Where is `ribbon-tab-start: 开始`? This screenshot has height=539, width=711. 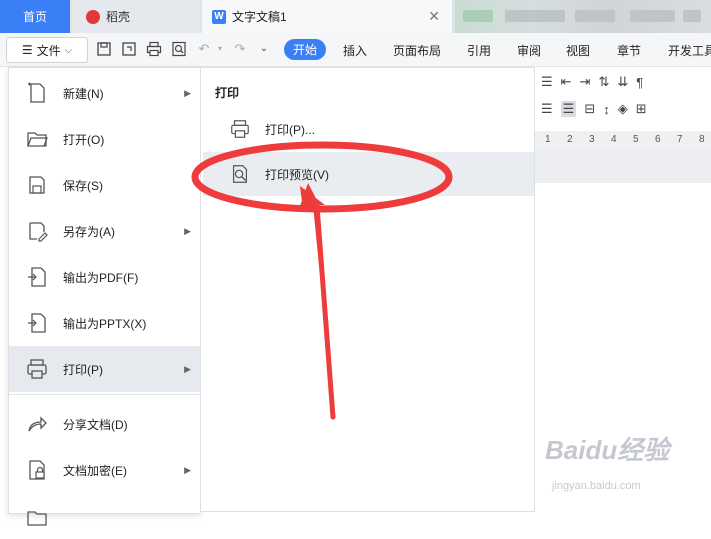 ribbon-tab-start: 开始 is located at coordinates (305, 49).